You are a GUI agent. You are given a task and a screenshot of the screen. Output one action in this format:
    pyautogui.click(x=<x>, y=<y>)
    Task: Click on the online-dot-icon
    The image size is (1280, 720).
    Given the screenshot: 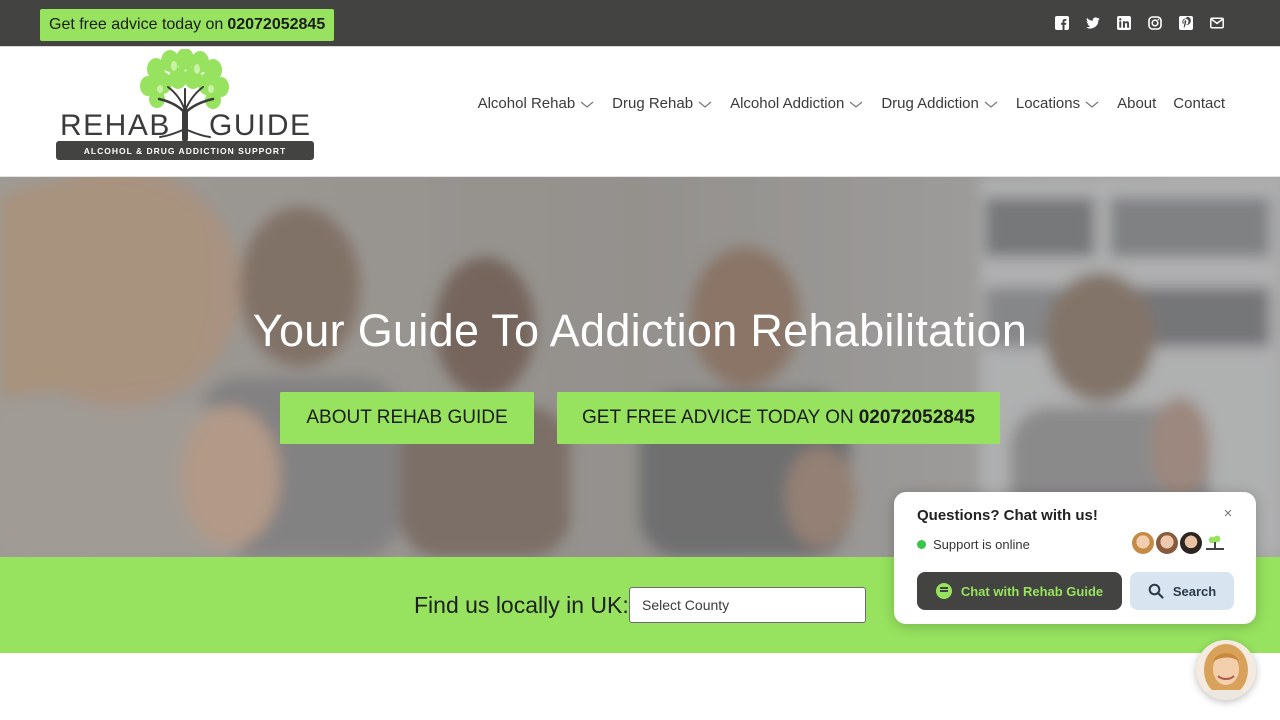 What is the action you would take?
    pyautogui.click(x=921, y=544)
    